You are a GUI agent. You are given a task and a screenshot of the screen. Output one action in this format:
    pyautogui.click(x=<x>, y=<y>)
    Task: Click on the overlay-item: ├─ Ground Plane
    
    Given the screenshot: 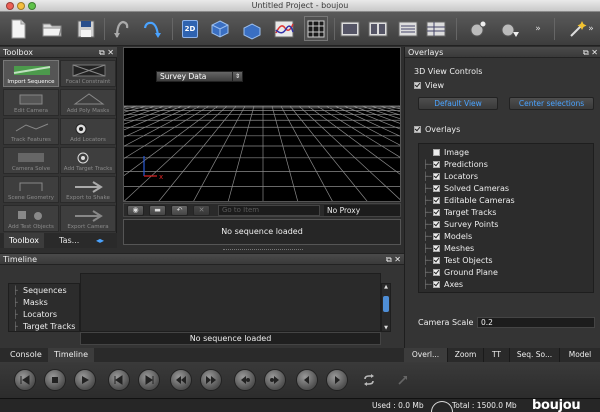 What is the action you would take?
    pyautogui.click(x=460, y=273)
    